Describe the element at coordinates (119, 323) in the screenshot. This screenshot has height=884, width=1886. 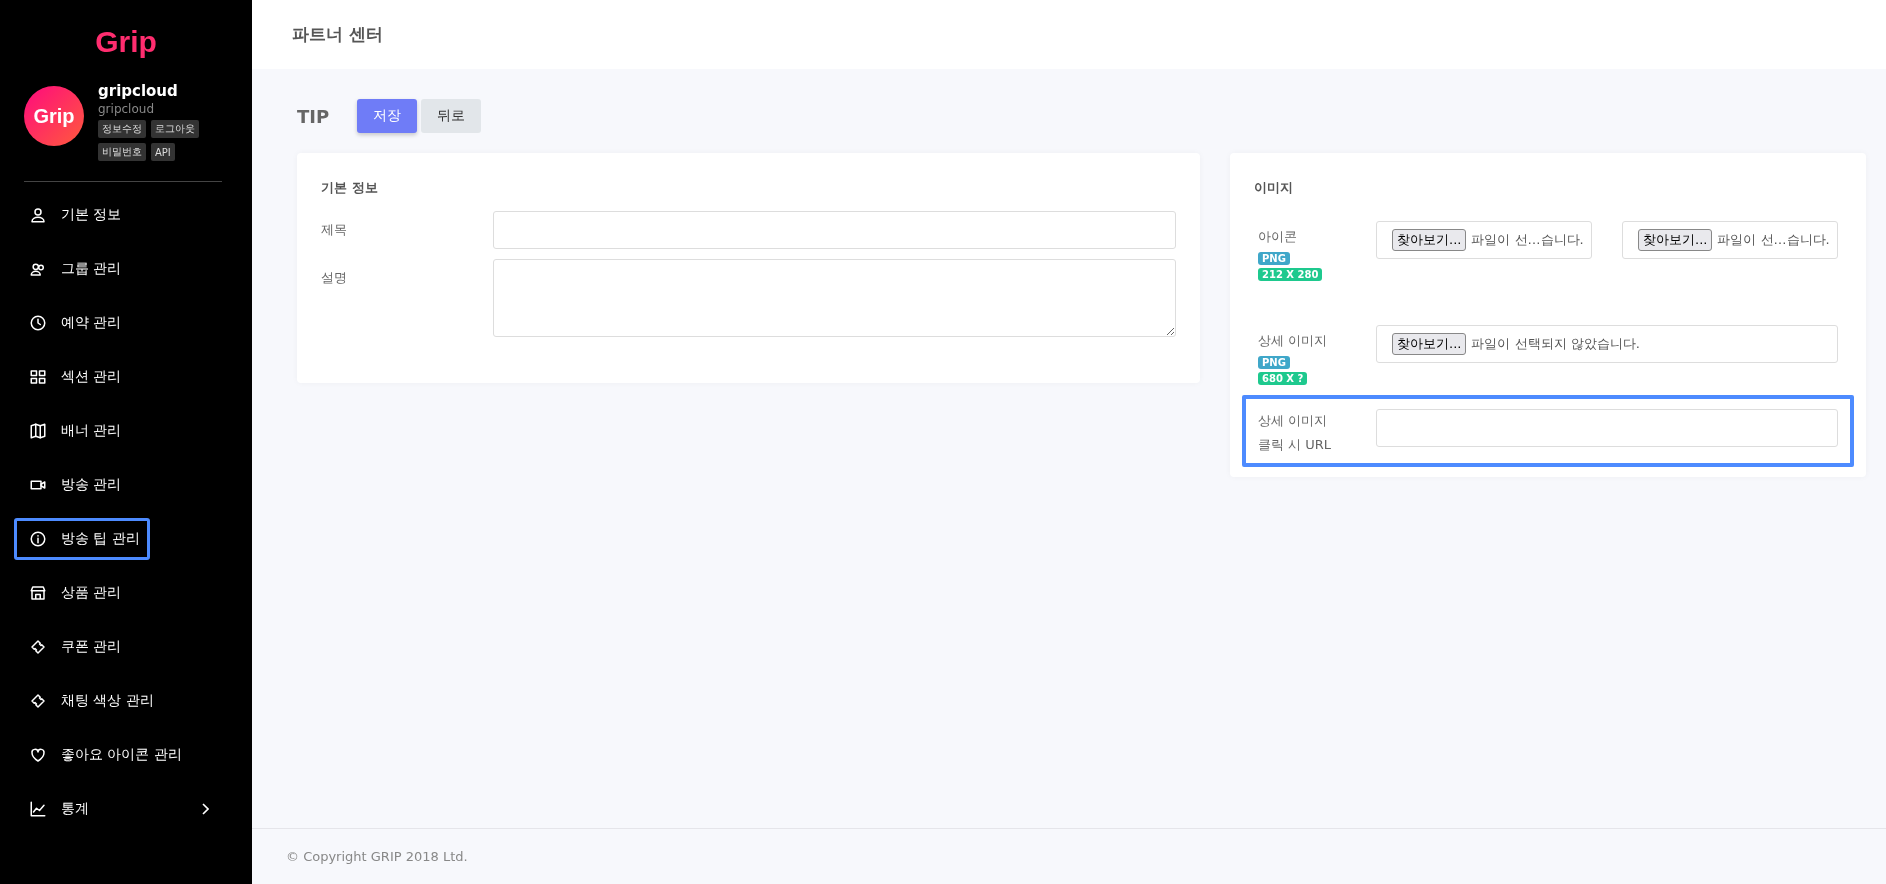
I see `menu-item: 예약 관리` at that location.